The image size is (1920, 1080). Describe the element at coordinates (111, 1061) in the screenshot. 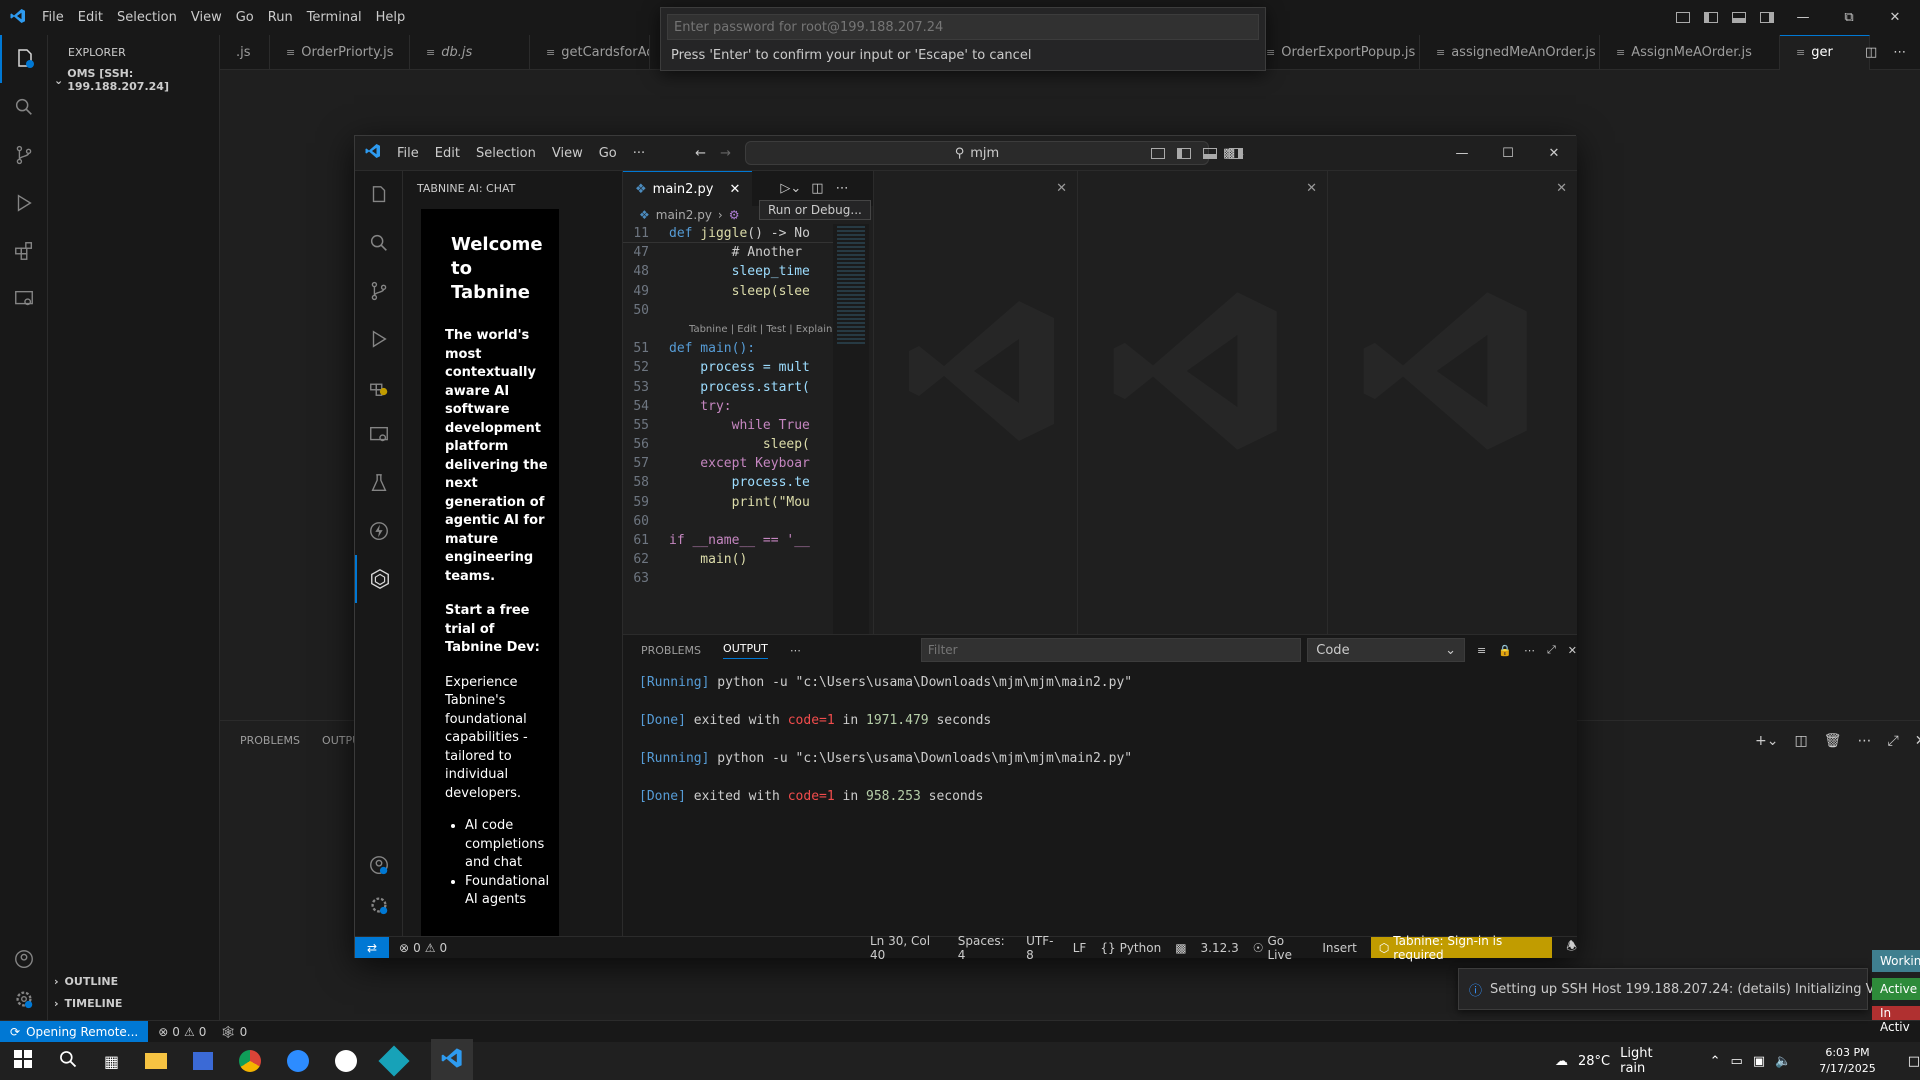

I see `task-view-icon: ▦` at that location.